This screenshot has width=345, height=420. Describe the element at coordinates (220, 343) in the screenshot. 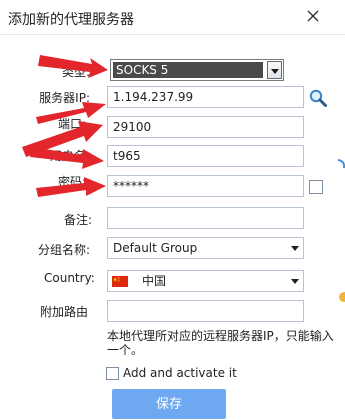

I see `route-hint-text: 本地代理所对应的远程服务器IP，只能输入一个。` at that location.